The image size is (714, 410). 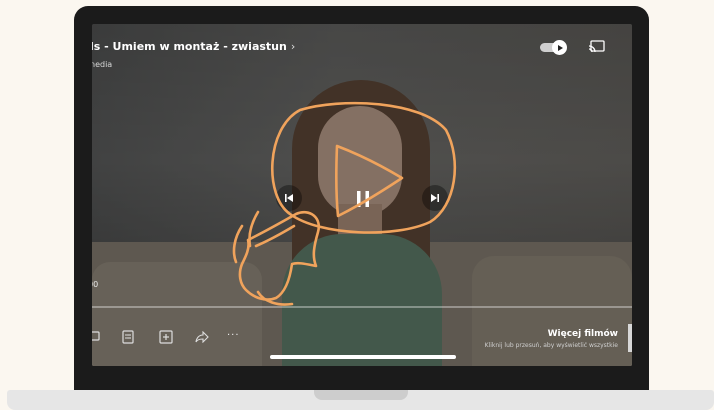 I want to click on autoplay-toggle, so click(x=555, y=47).